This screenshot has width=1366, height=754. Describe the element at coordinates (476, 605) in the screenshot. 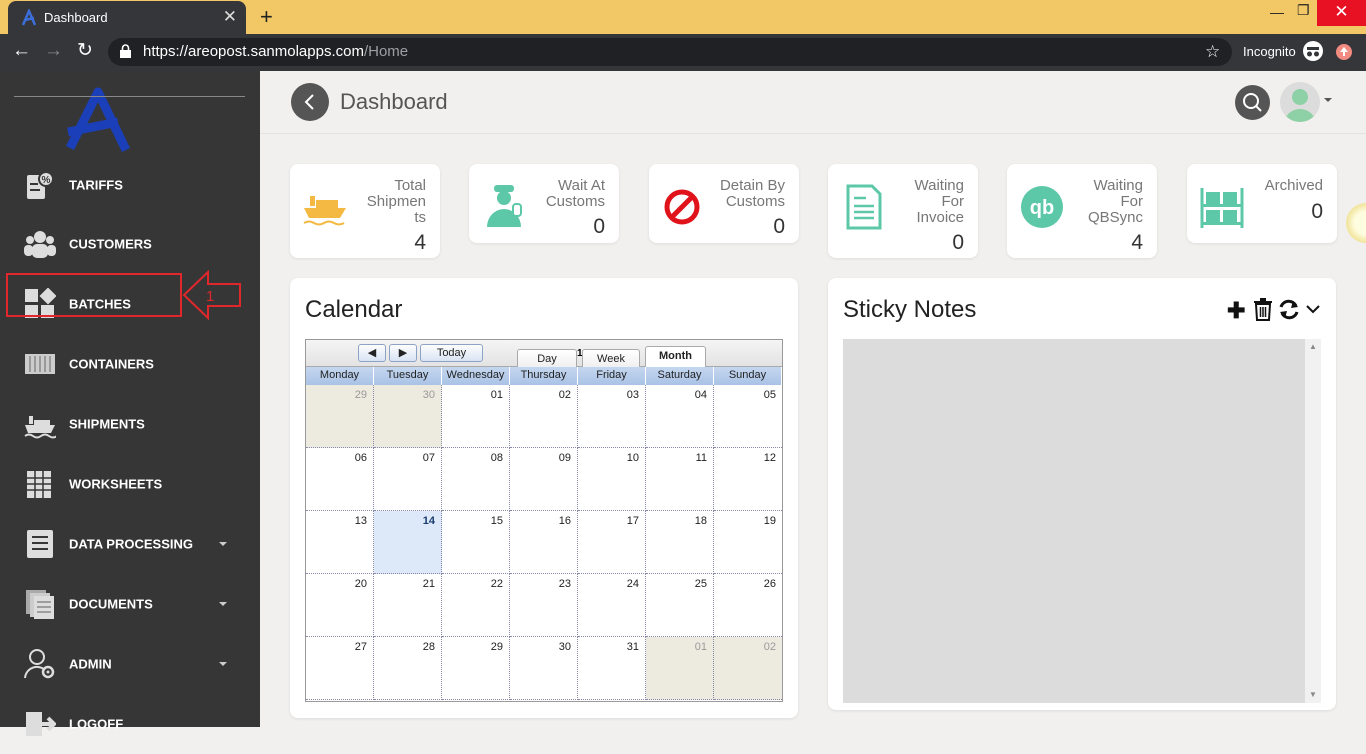

I see `calendar-day-cell: 22` at that location.